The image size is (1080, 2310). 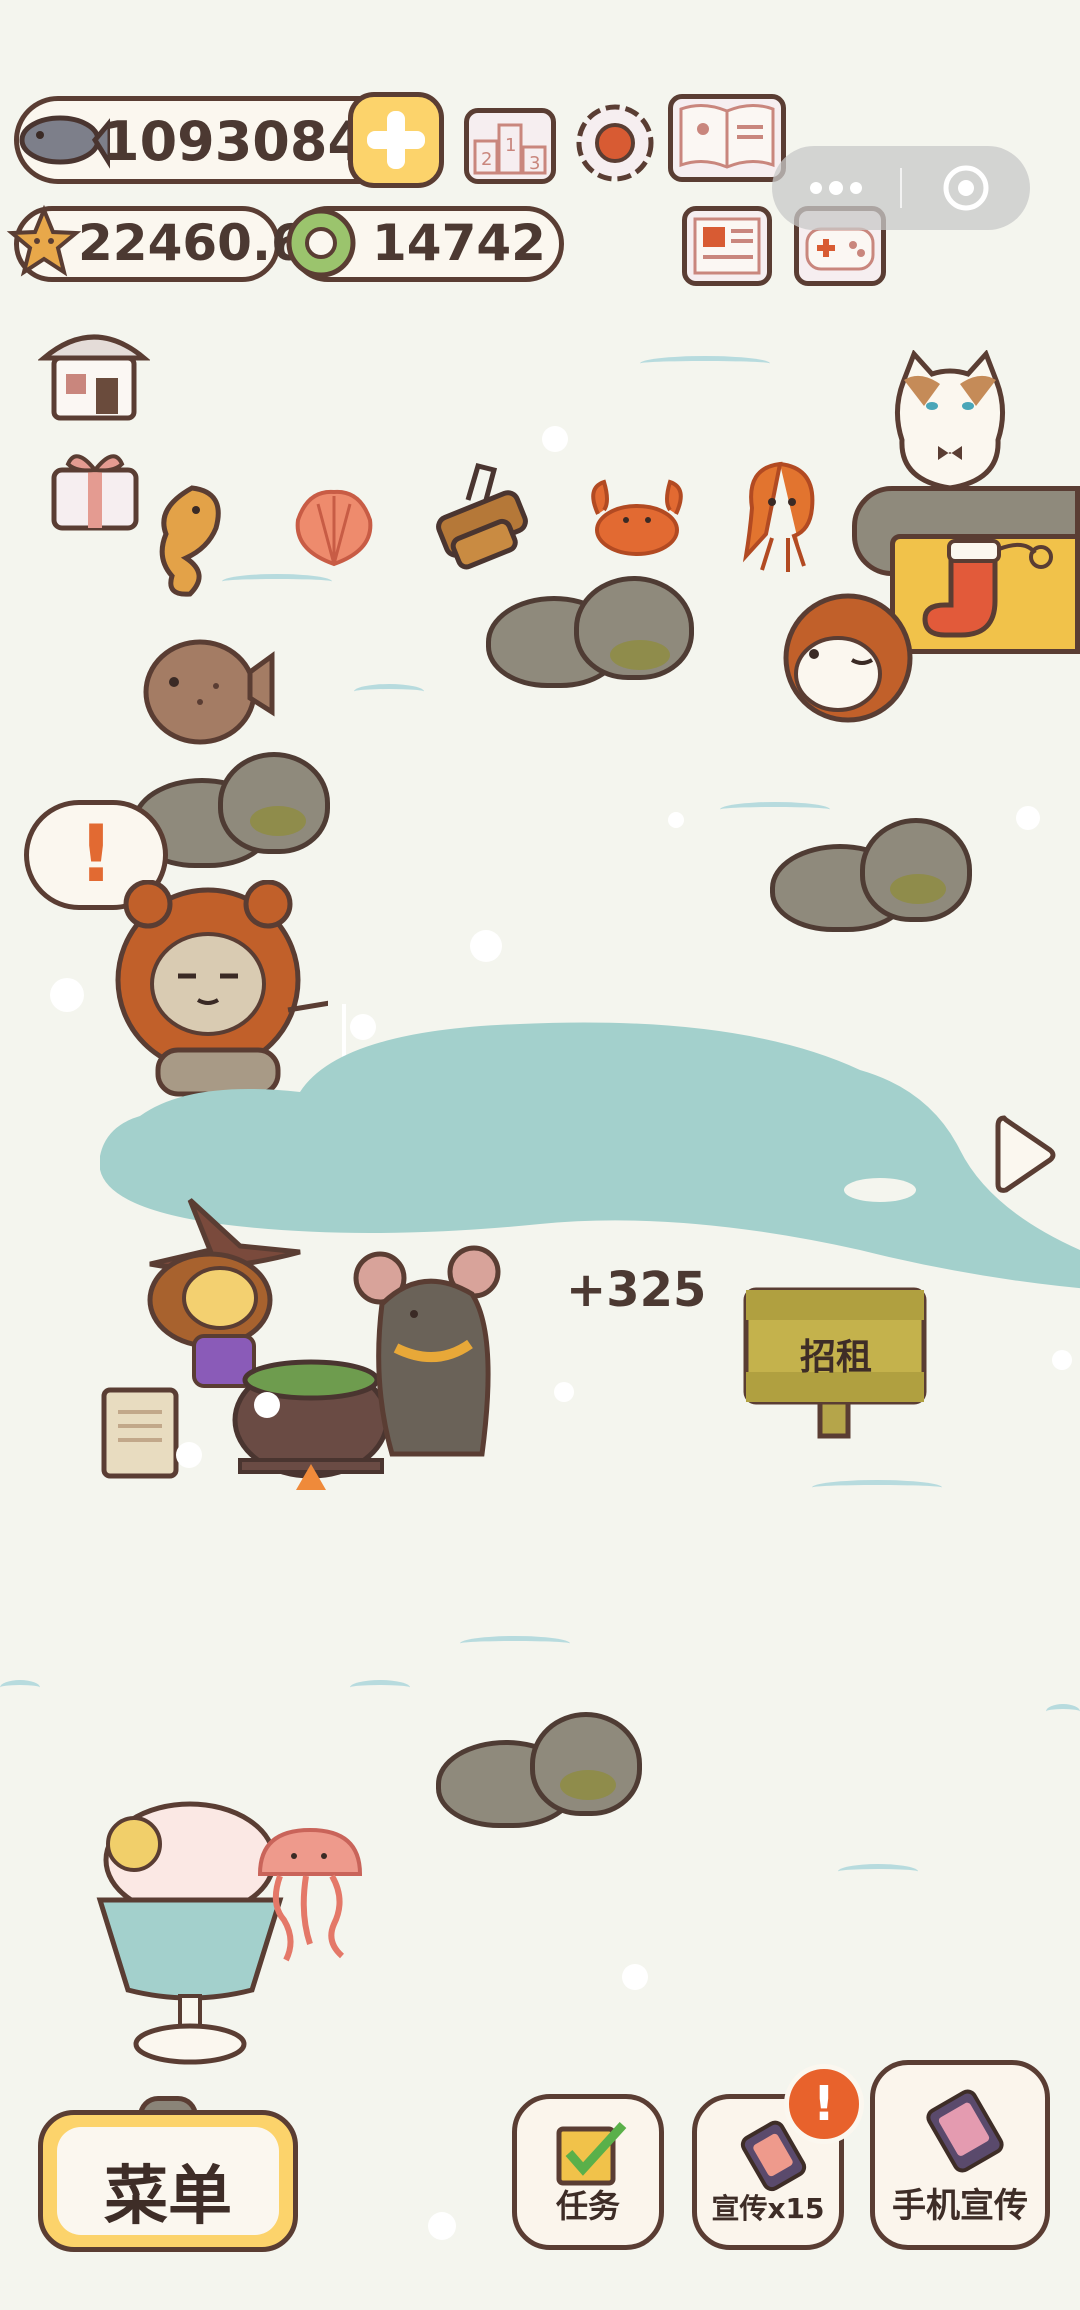 I want to click on promo-alert-badge: !, so click(x=824, y=2104).